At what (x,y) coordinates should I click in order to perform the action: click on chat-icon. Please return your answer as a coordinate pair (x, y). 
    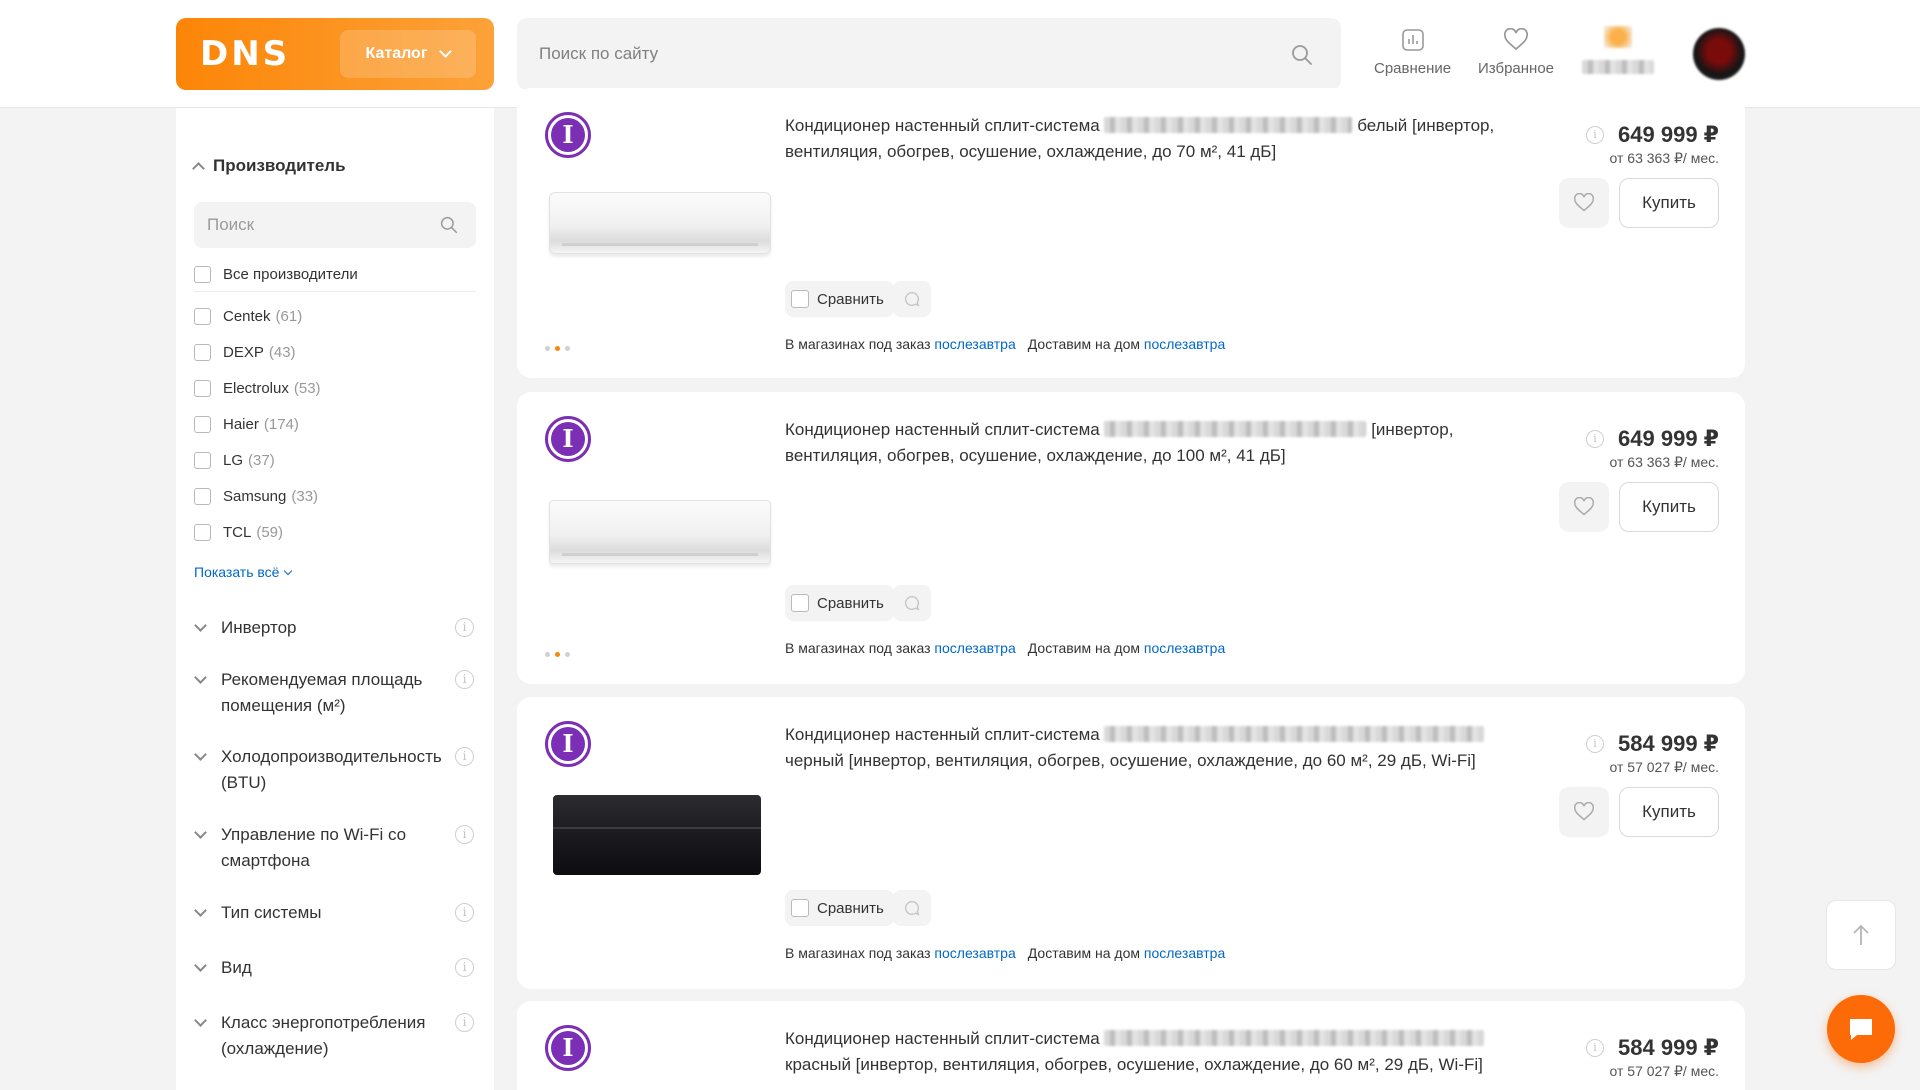
    Looking at the image, I should click on (1861, 1029).